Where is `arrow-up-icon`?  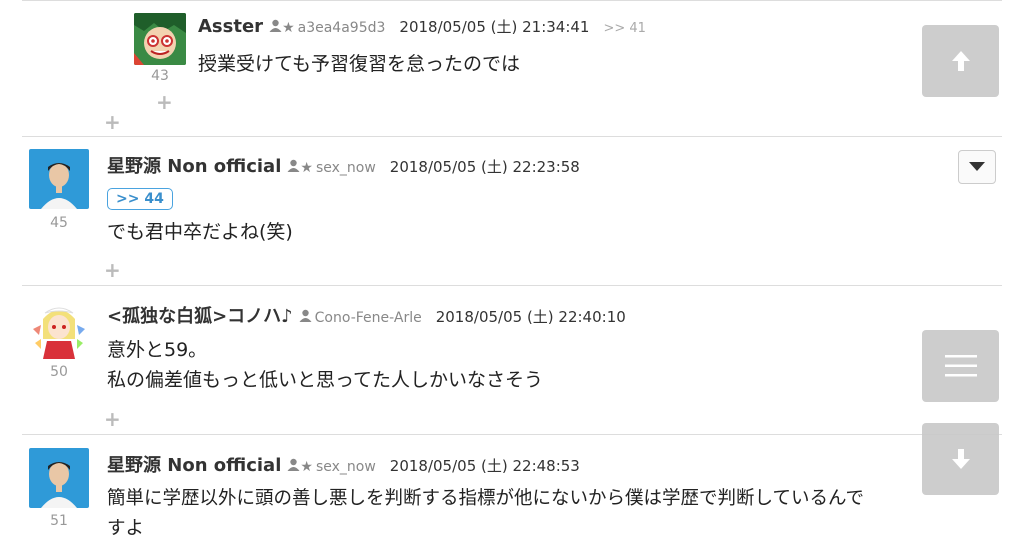 arrow-up-icon is located at coordinates (960, 61).